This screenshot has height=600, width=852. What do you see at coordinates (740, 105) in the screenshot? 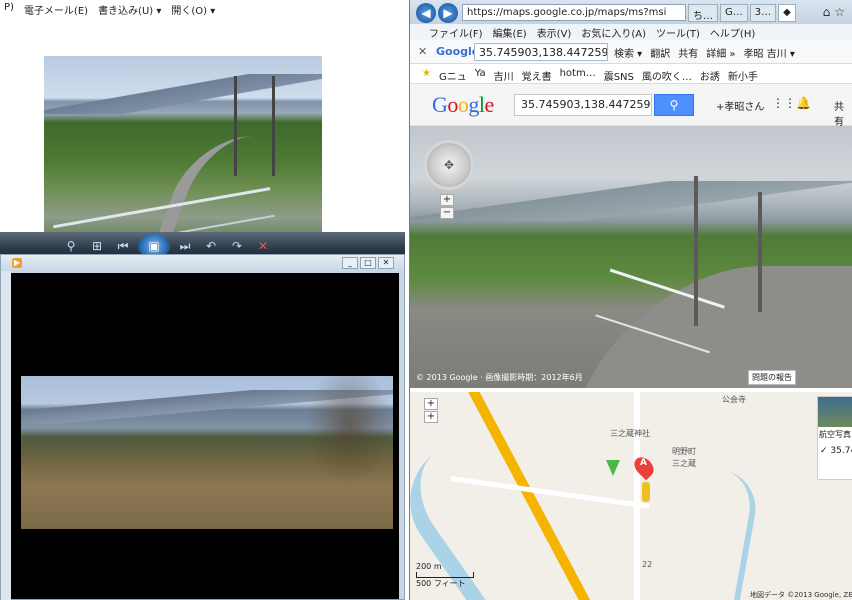
I see `user-name-link: +孝昭さん` at bounding box center [740, 105].